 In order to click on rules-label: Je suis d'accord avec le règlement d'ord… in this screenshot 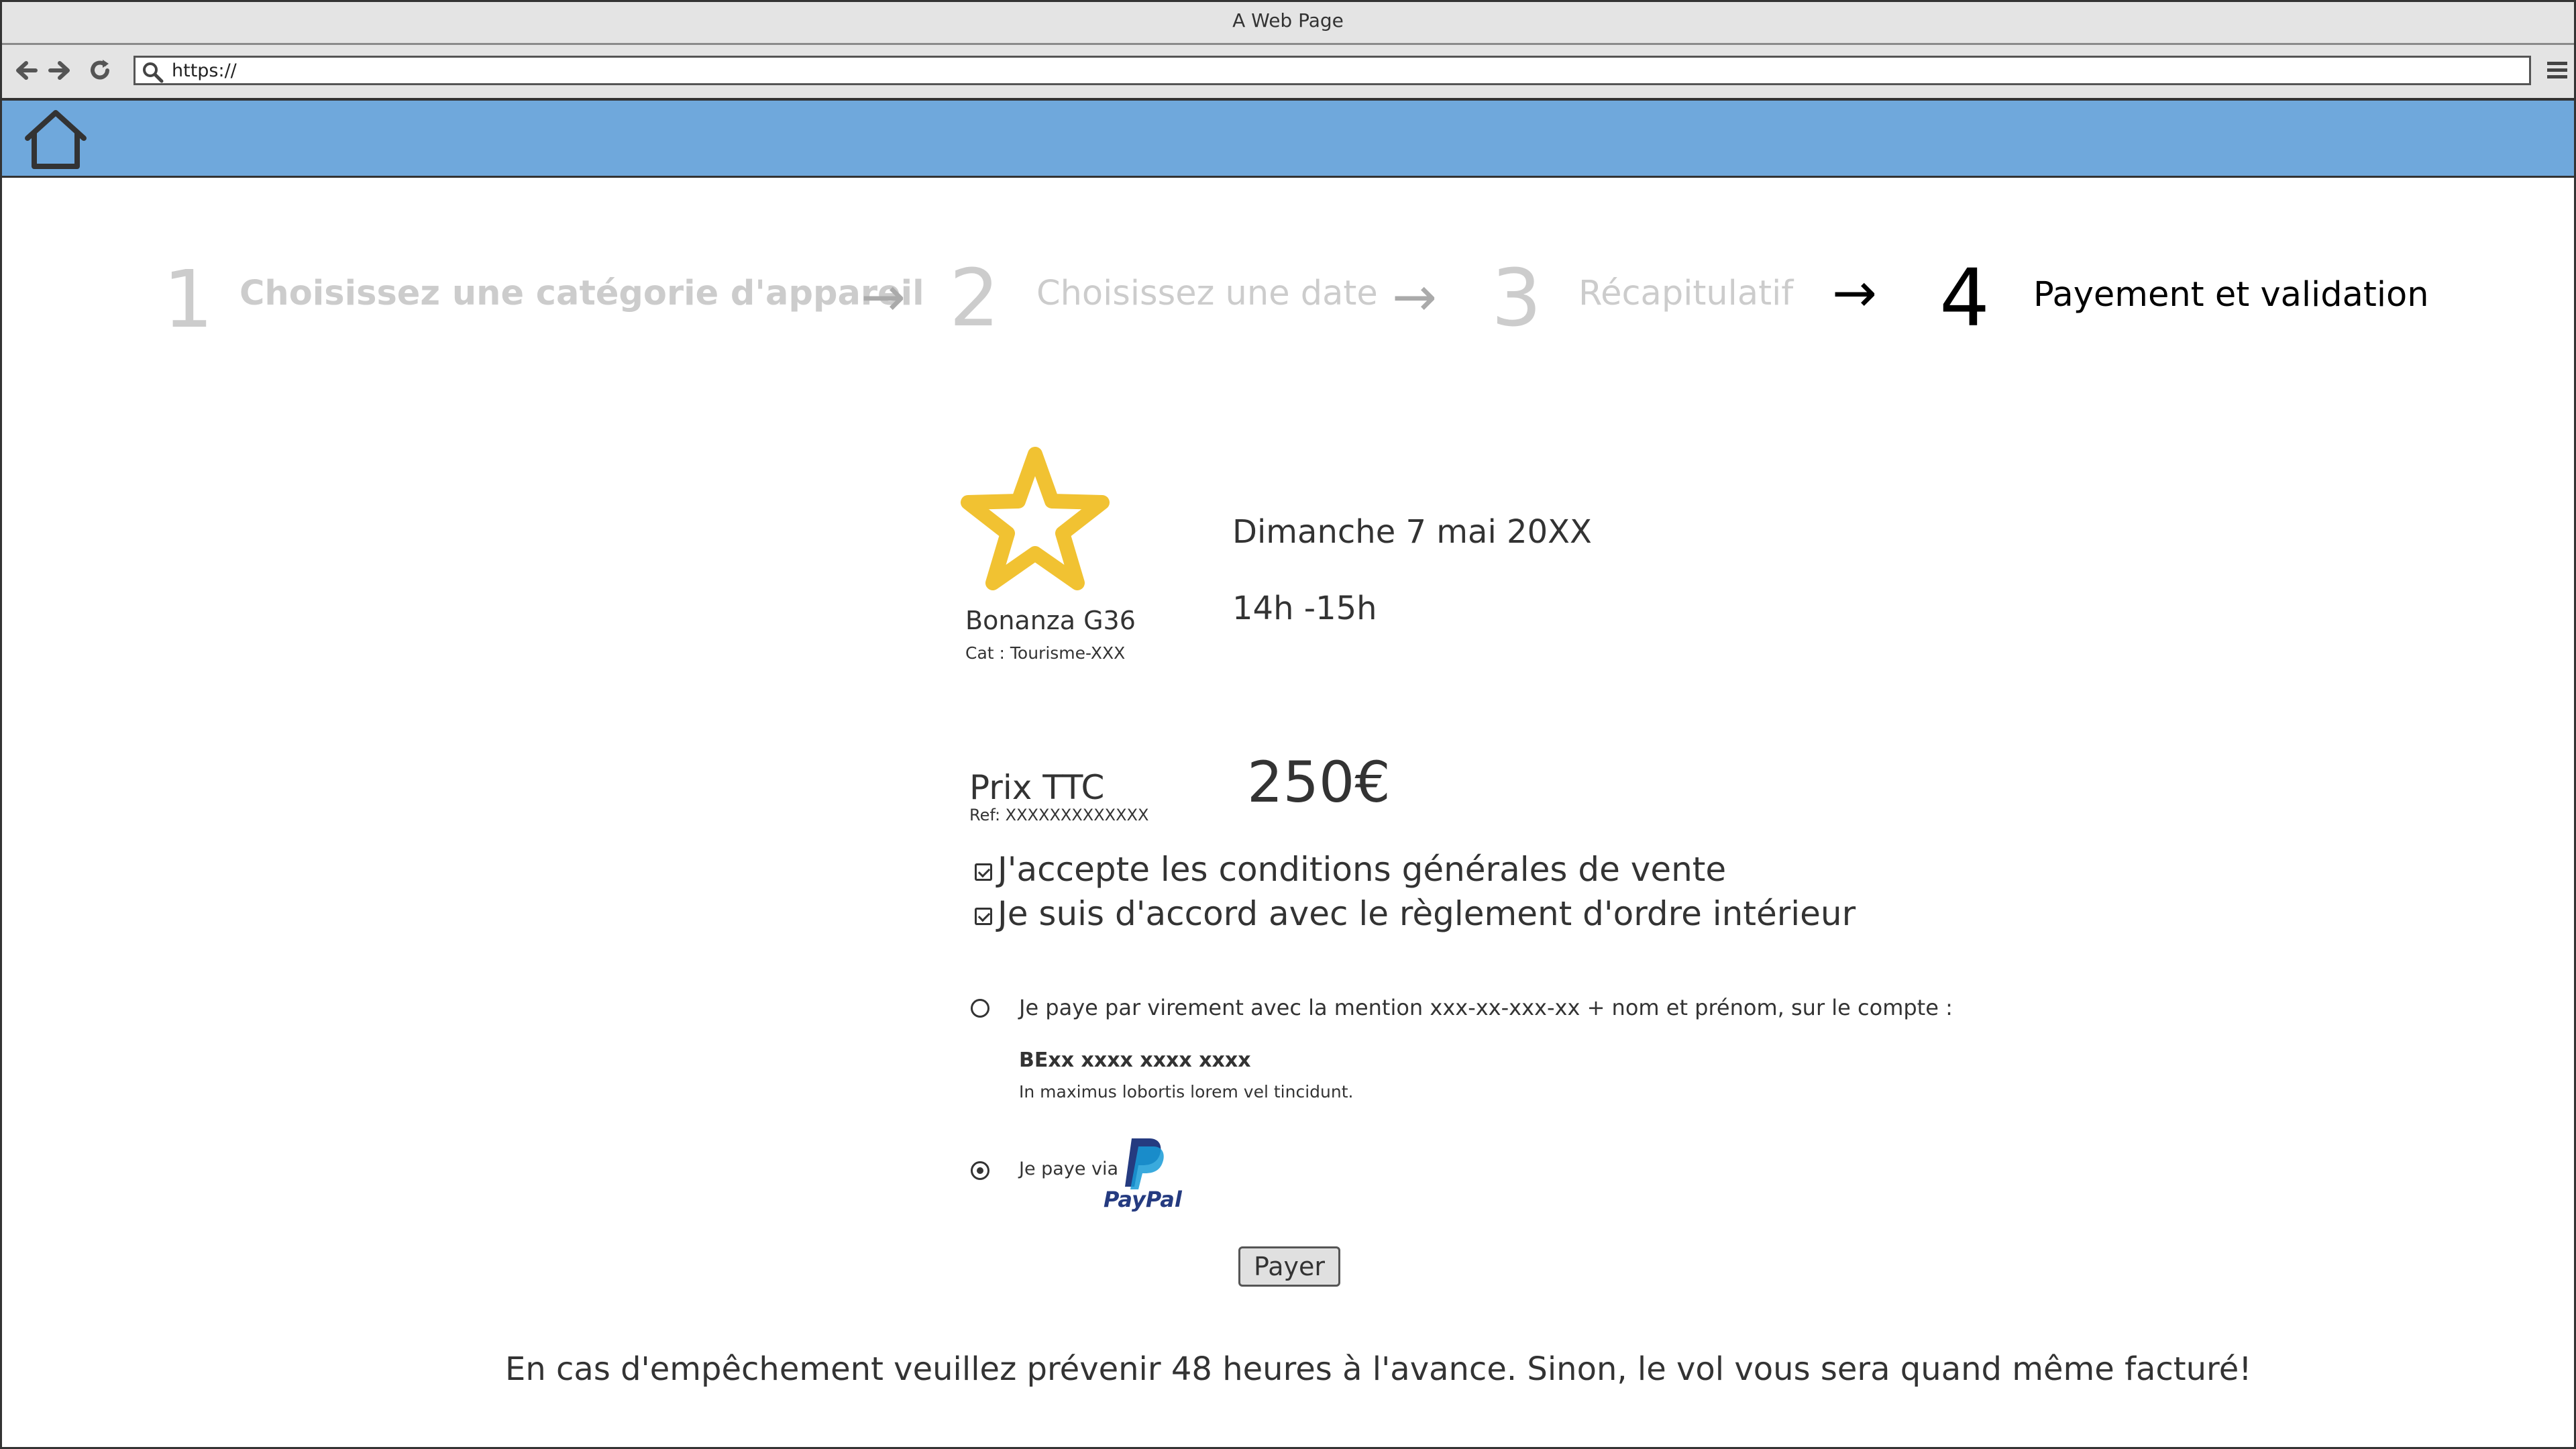, I will do `click(1427, 913)`.